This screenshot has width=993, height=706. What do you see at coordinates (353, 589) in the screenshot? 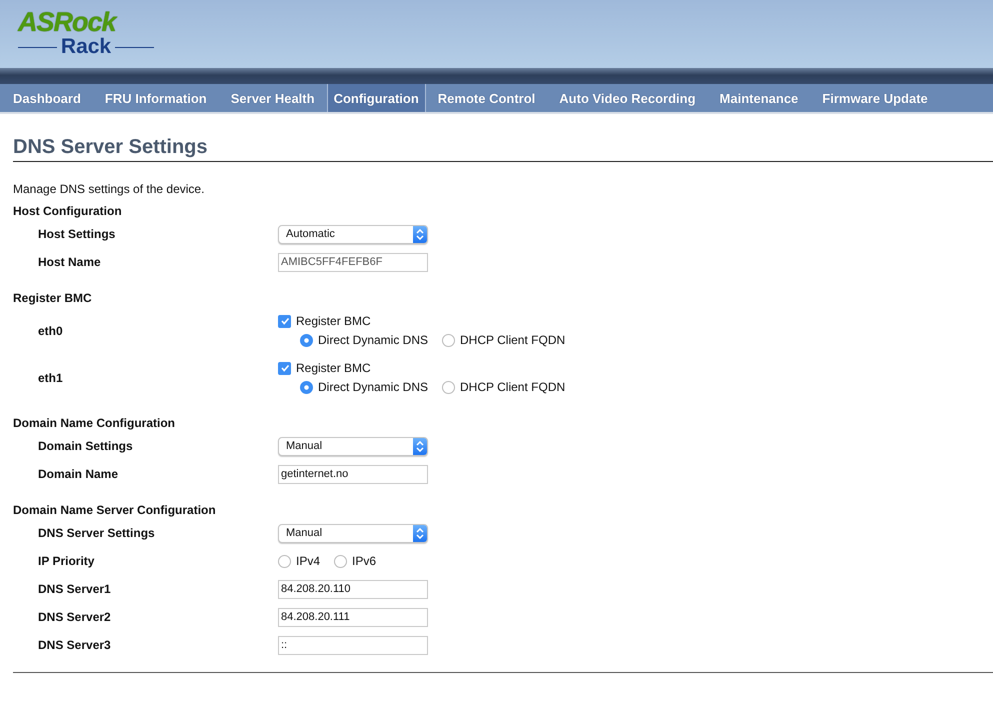
I see `input-field: 84.208.20.110` at bounding box center [353, 589].